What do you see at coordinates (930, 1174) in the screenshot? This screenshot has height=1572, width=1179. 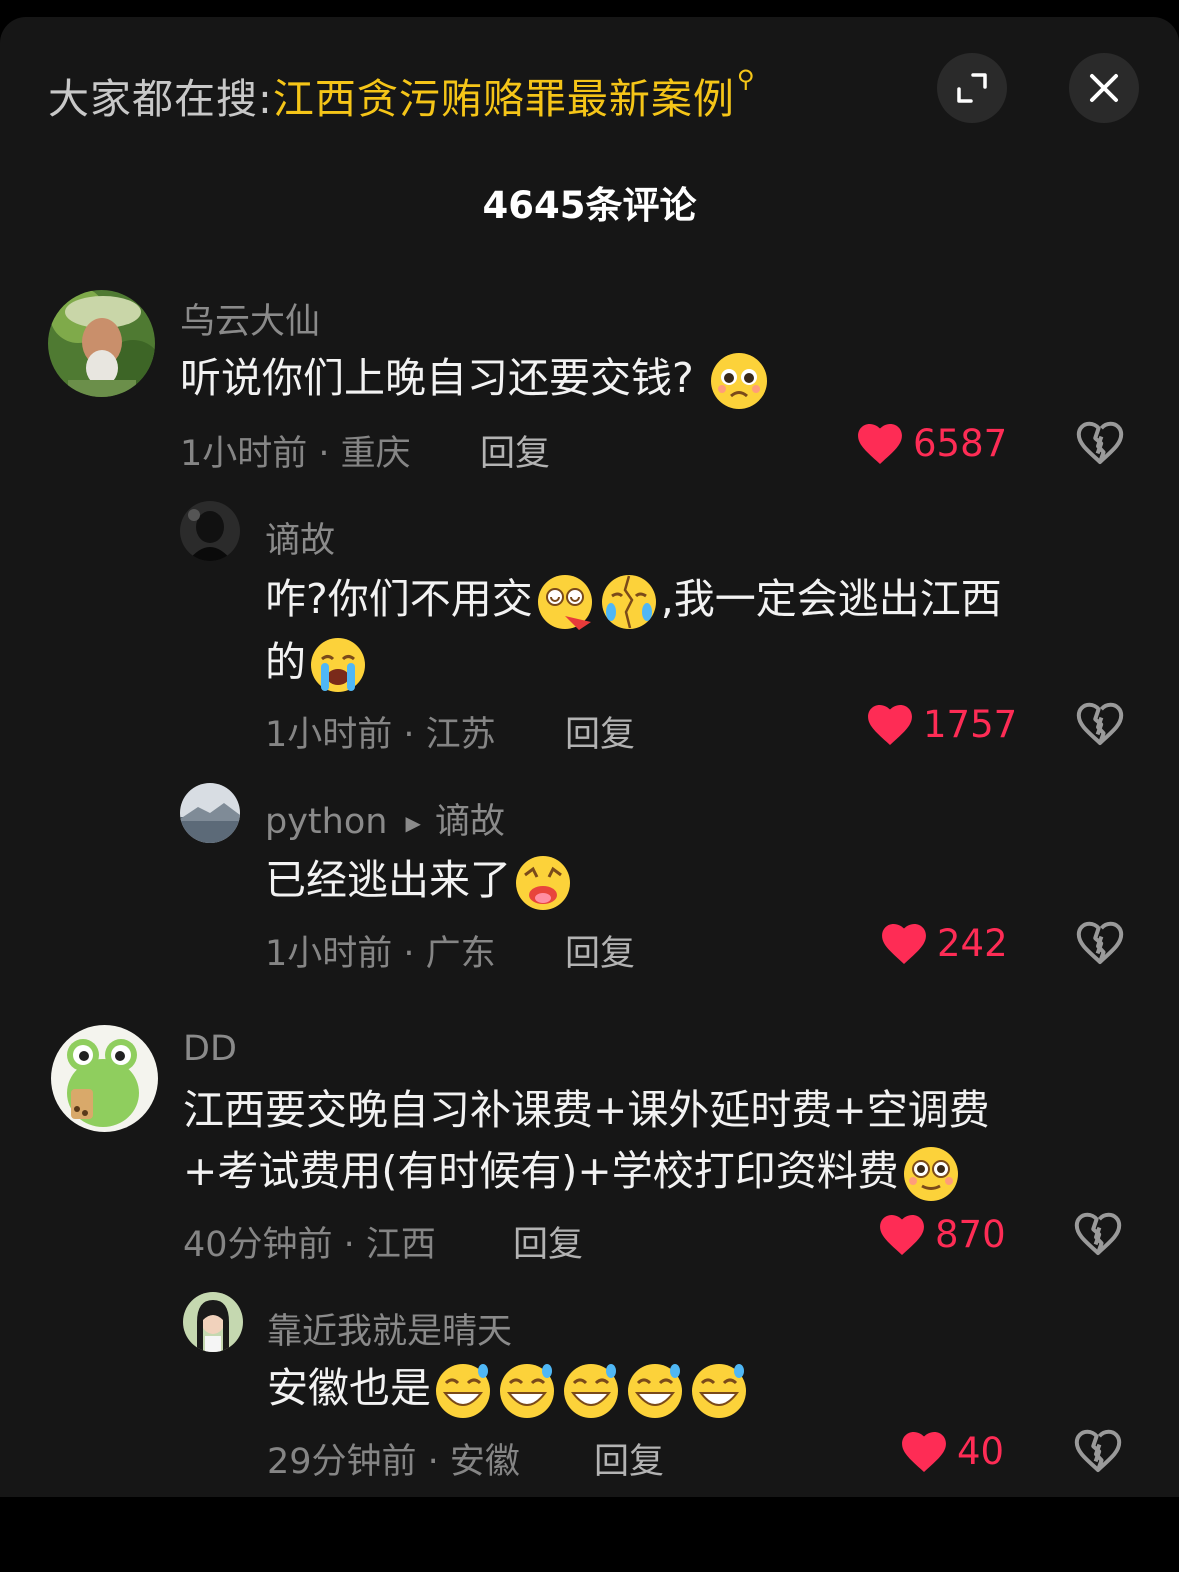 I see `flushed-emoji-icon` at bounding box center [930, 1174].